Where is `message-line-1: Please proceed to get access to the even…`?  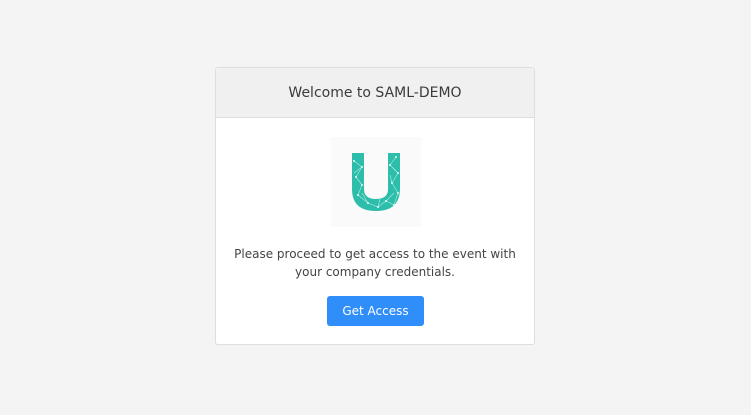 message-line-1: Please proceed to get access to the even… is located at coordinates (375, 254).